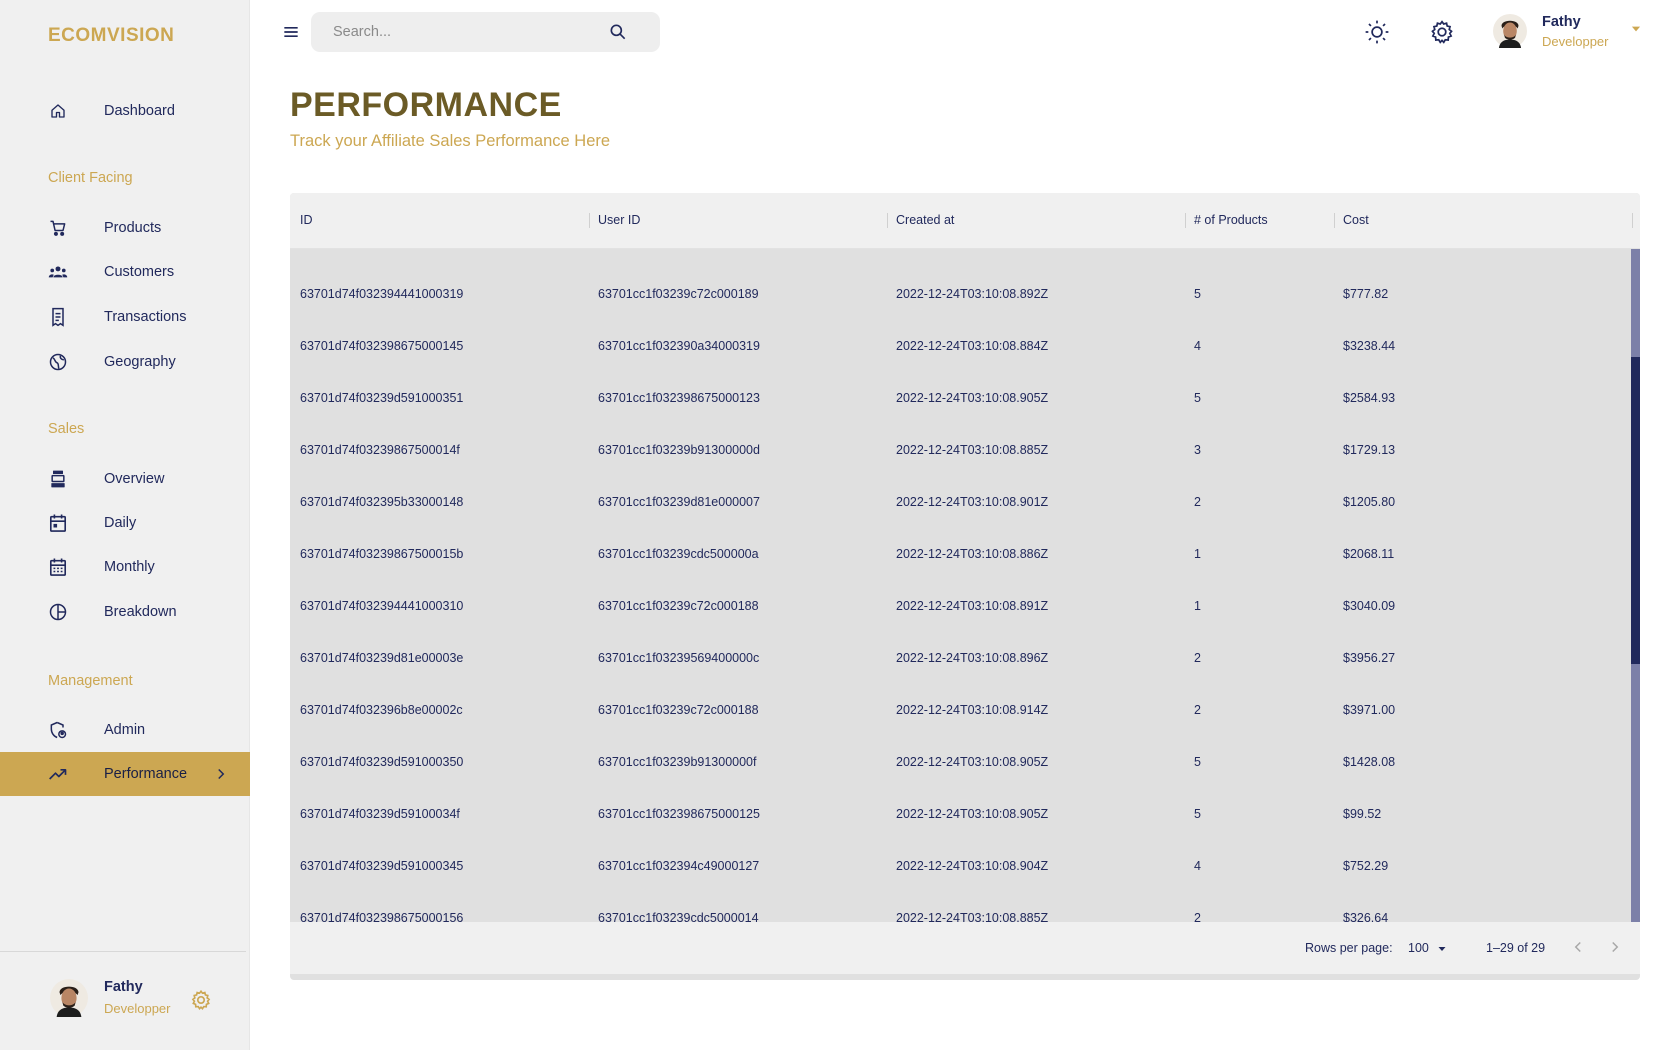  What do you see at coordinates (678, 916) in the screenshot?
I see `cell-user-id: 63701cc1f03239cdc5000014` at bounding box center [678, 916].